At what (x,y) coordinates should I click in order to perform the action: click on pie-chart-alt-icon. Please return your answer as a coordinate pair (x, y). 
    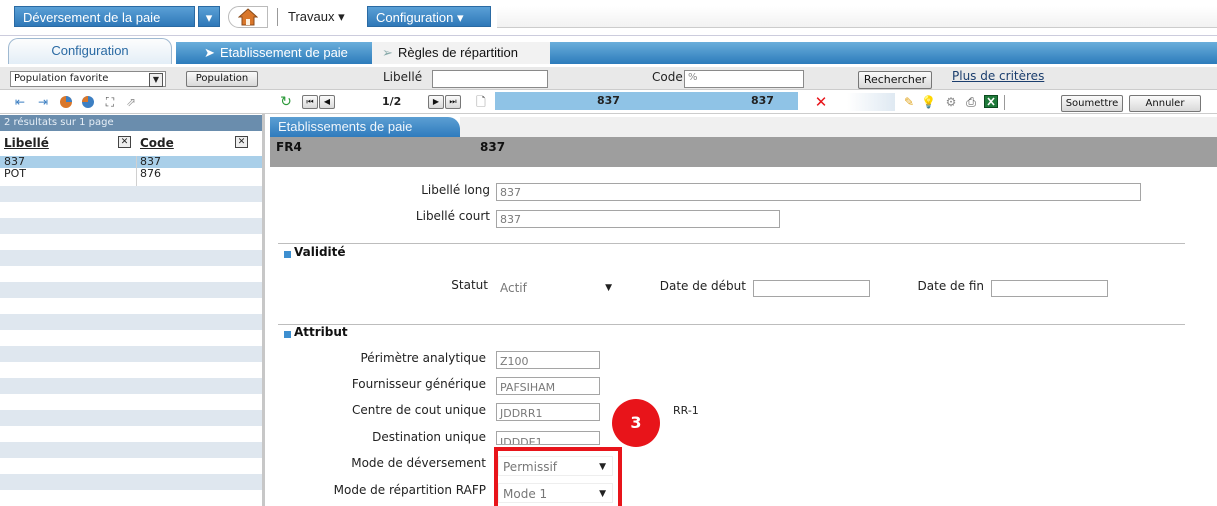
    Looking at the image, I should click on (88, 102).